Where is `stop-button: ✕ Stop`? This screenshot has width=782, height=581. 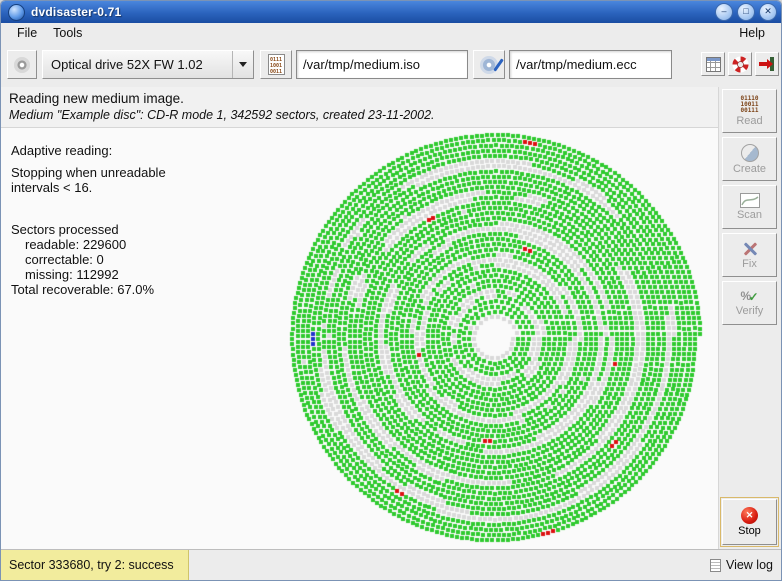 stop-button: ✕ Stop is located at coordinates (749, 522).